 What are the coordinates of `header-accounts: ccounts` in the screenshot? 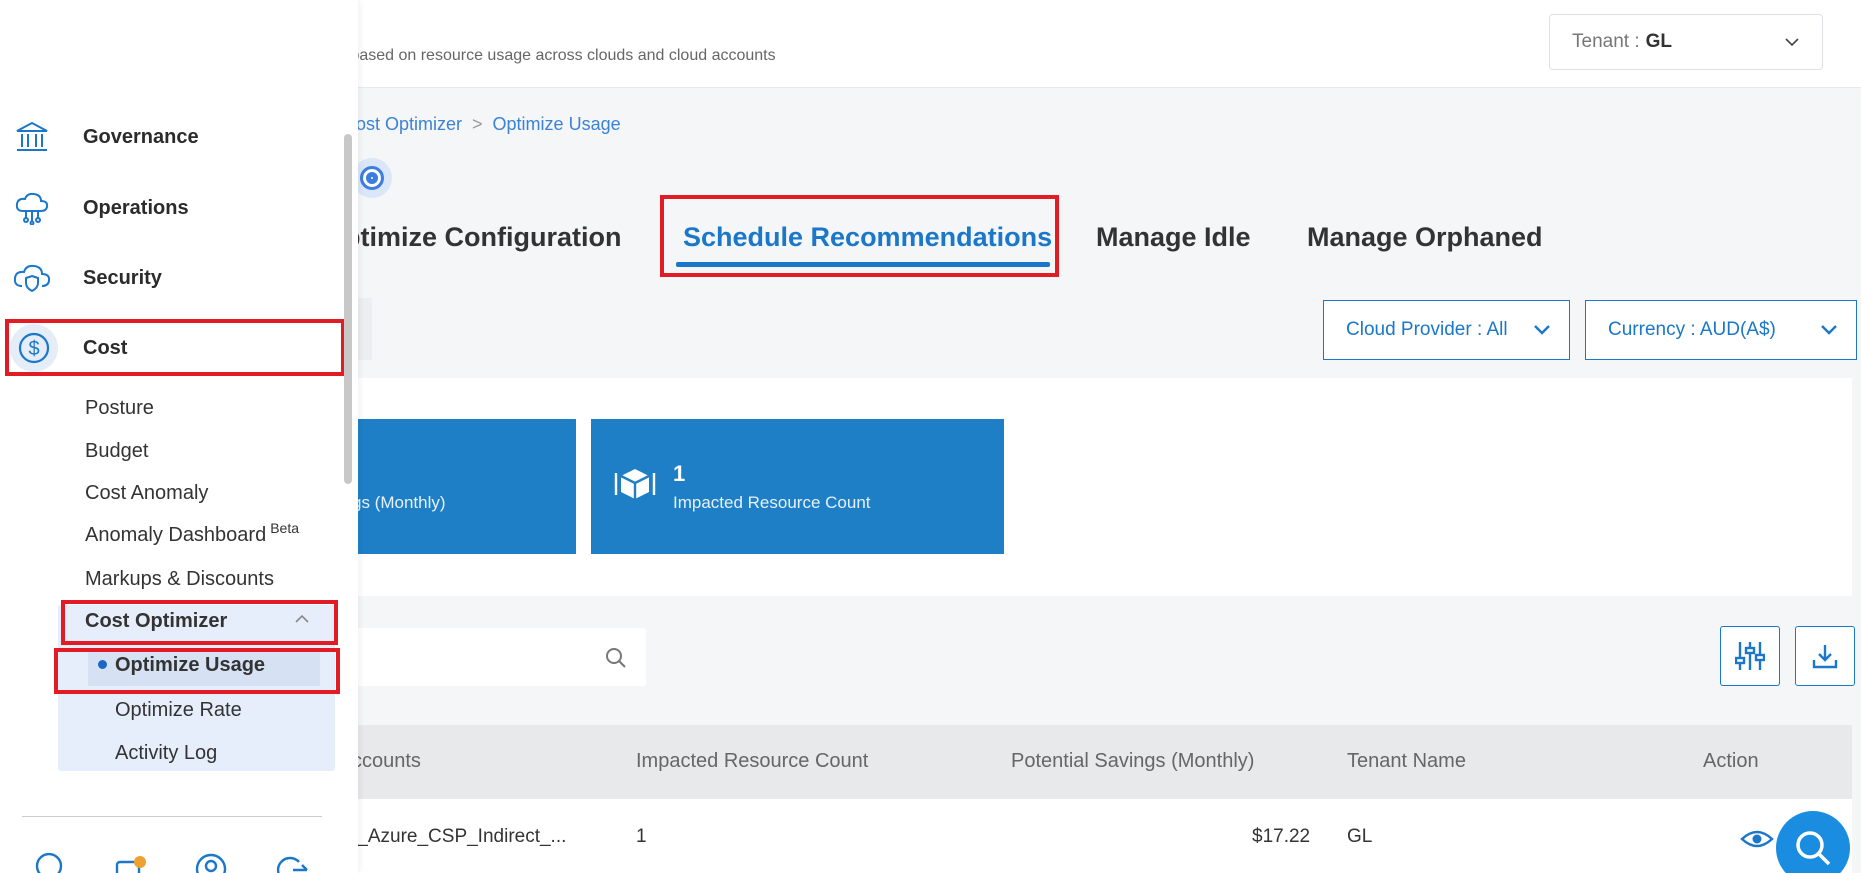 It's located at (386, 761).